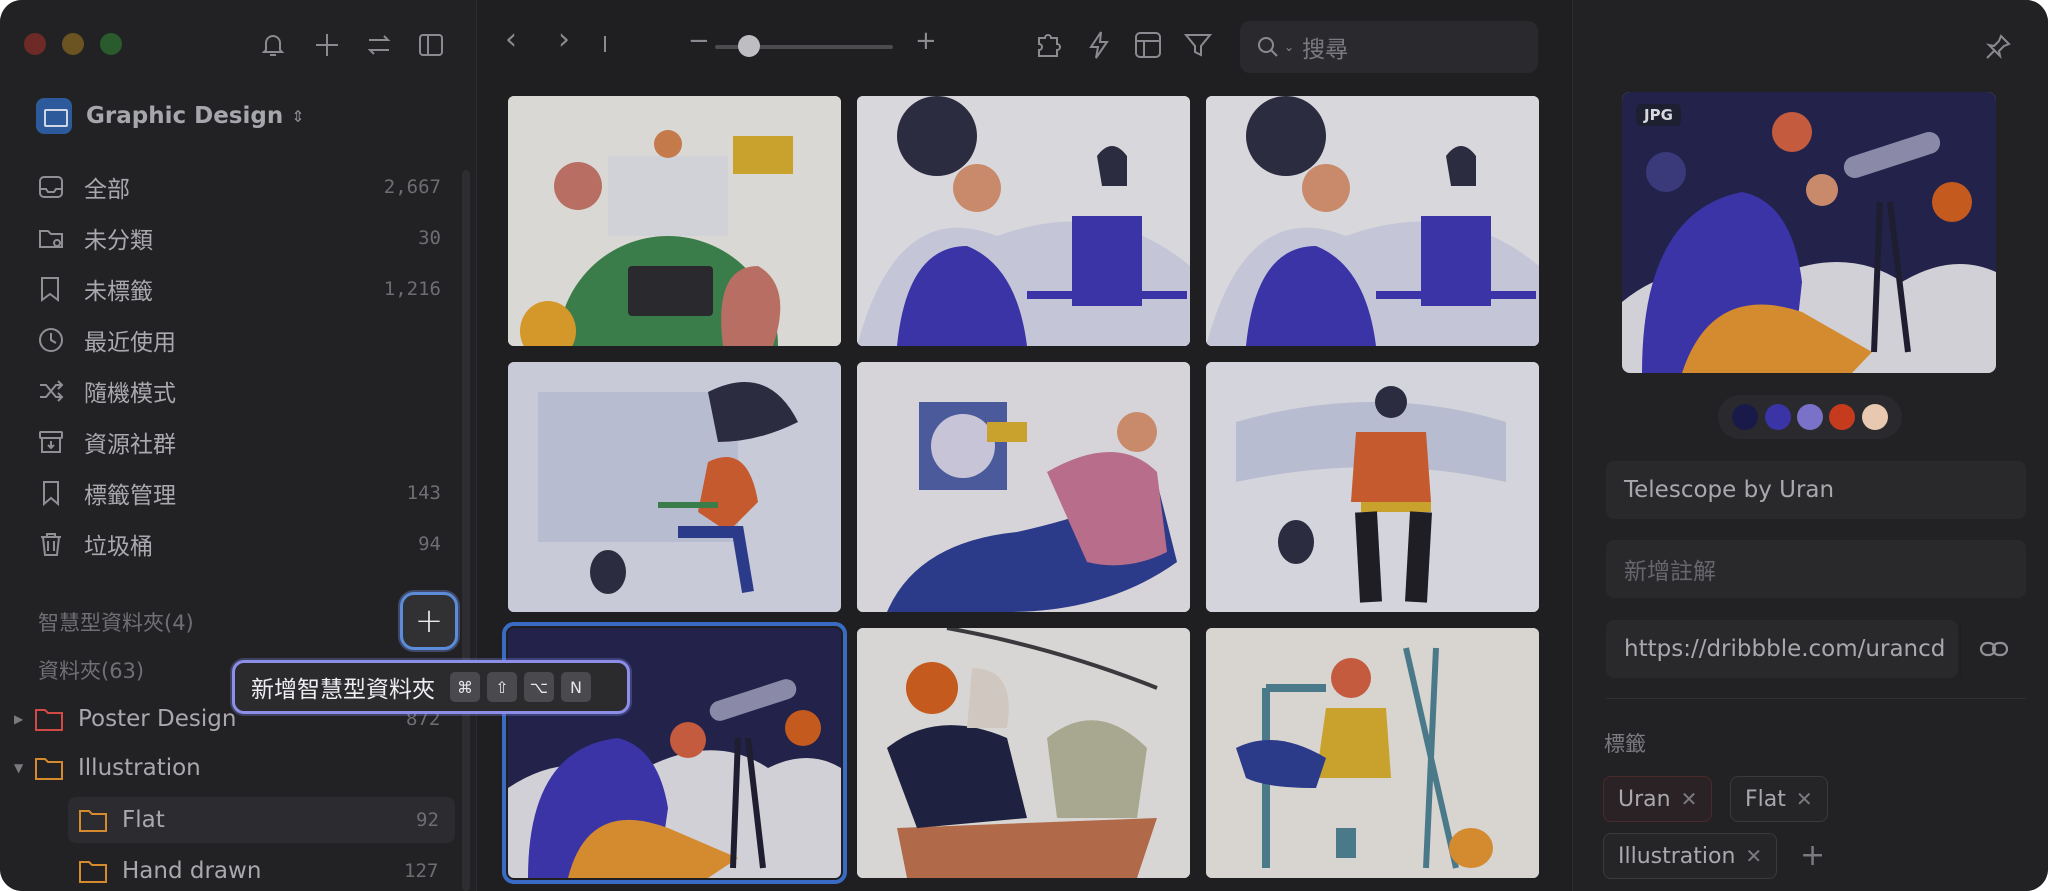 The image size is (2048, 891). Describe the element at coordinates (1050, 45) in the screenshot. I see `puzzle-icon` at that location.